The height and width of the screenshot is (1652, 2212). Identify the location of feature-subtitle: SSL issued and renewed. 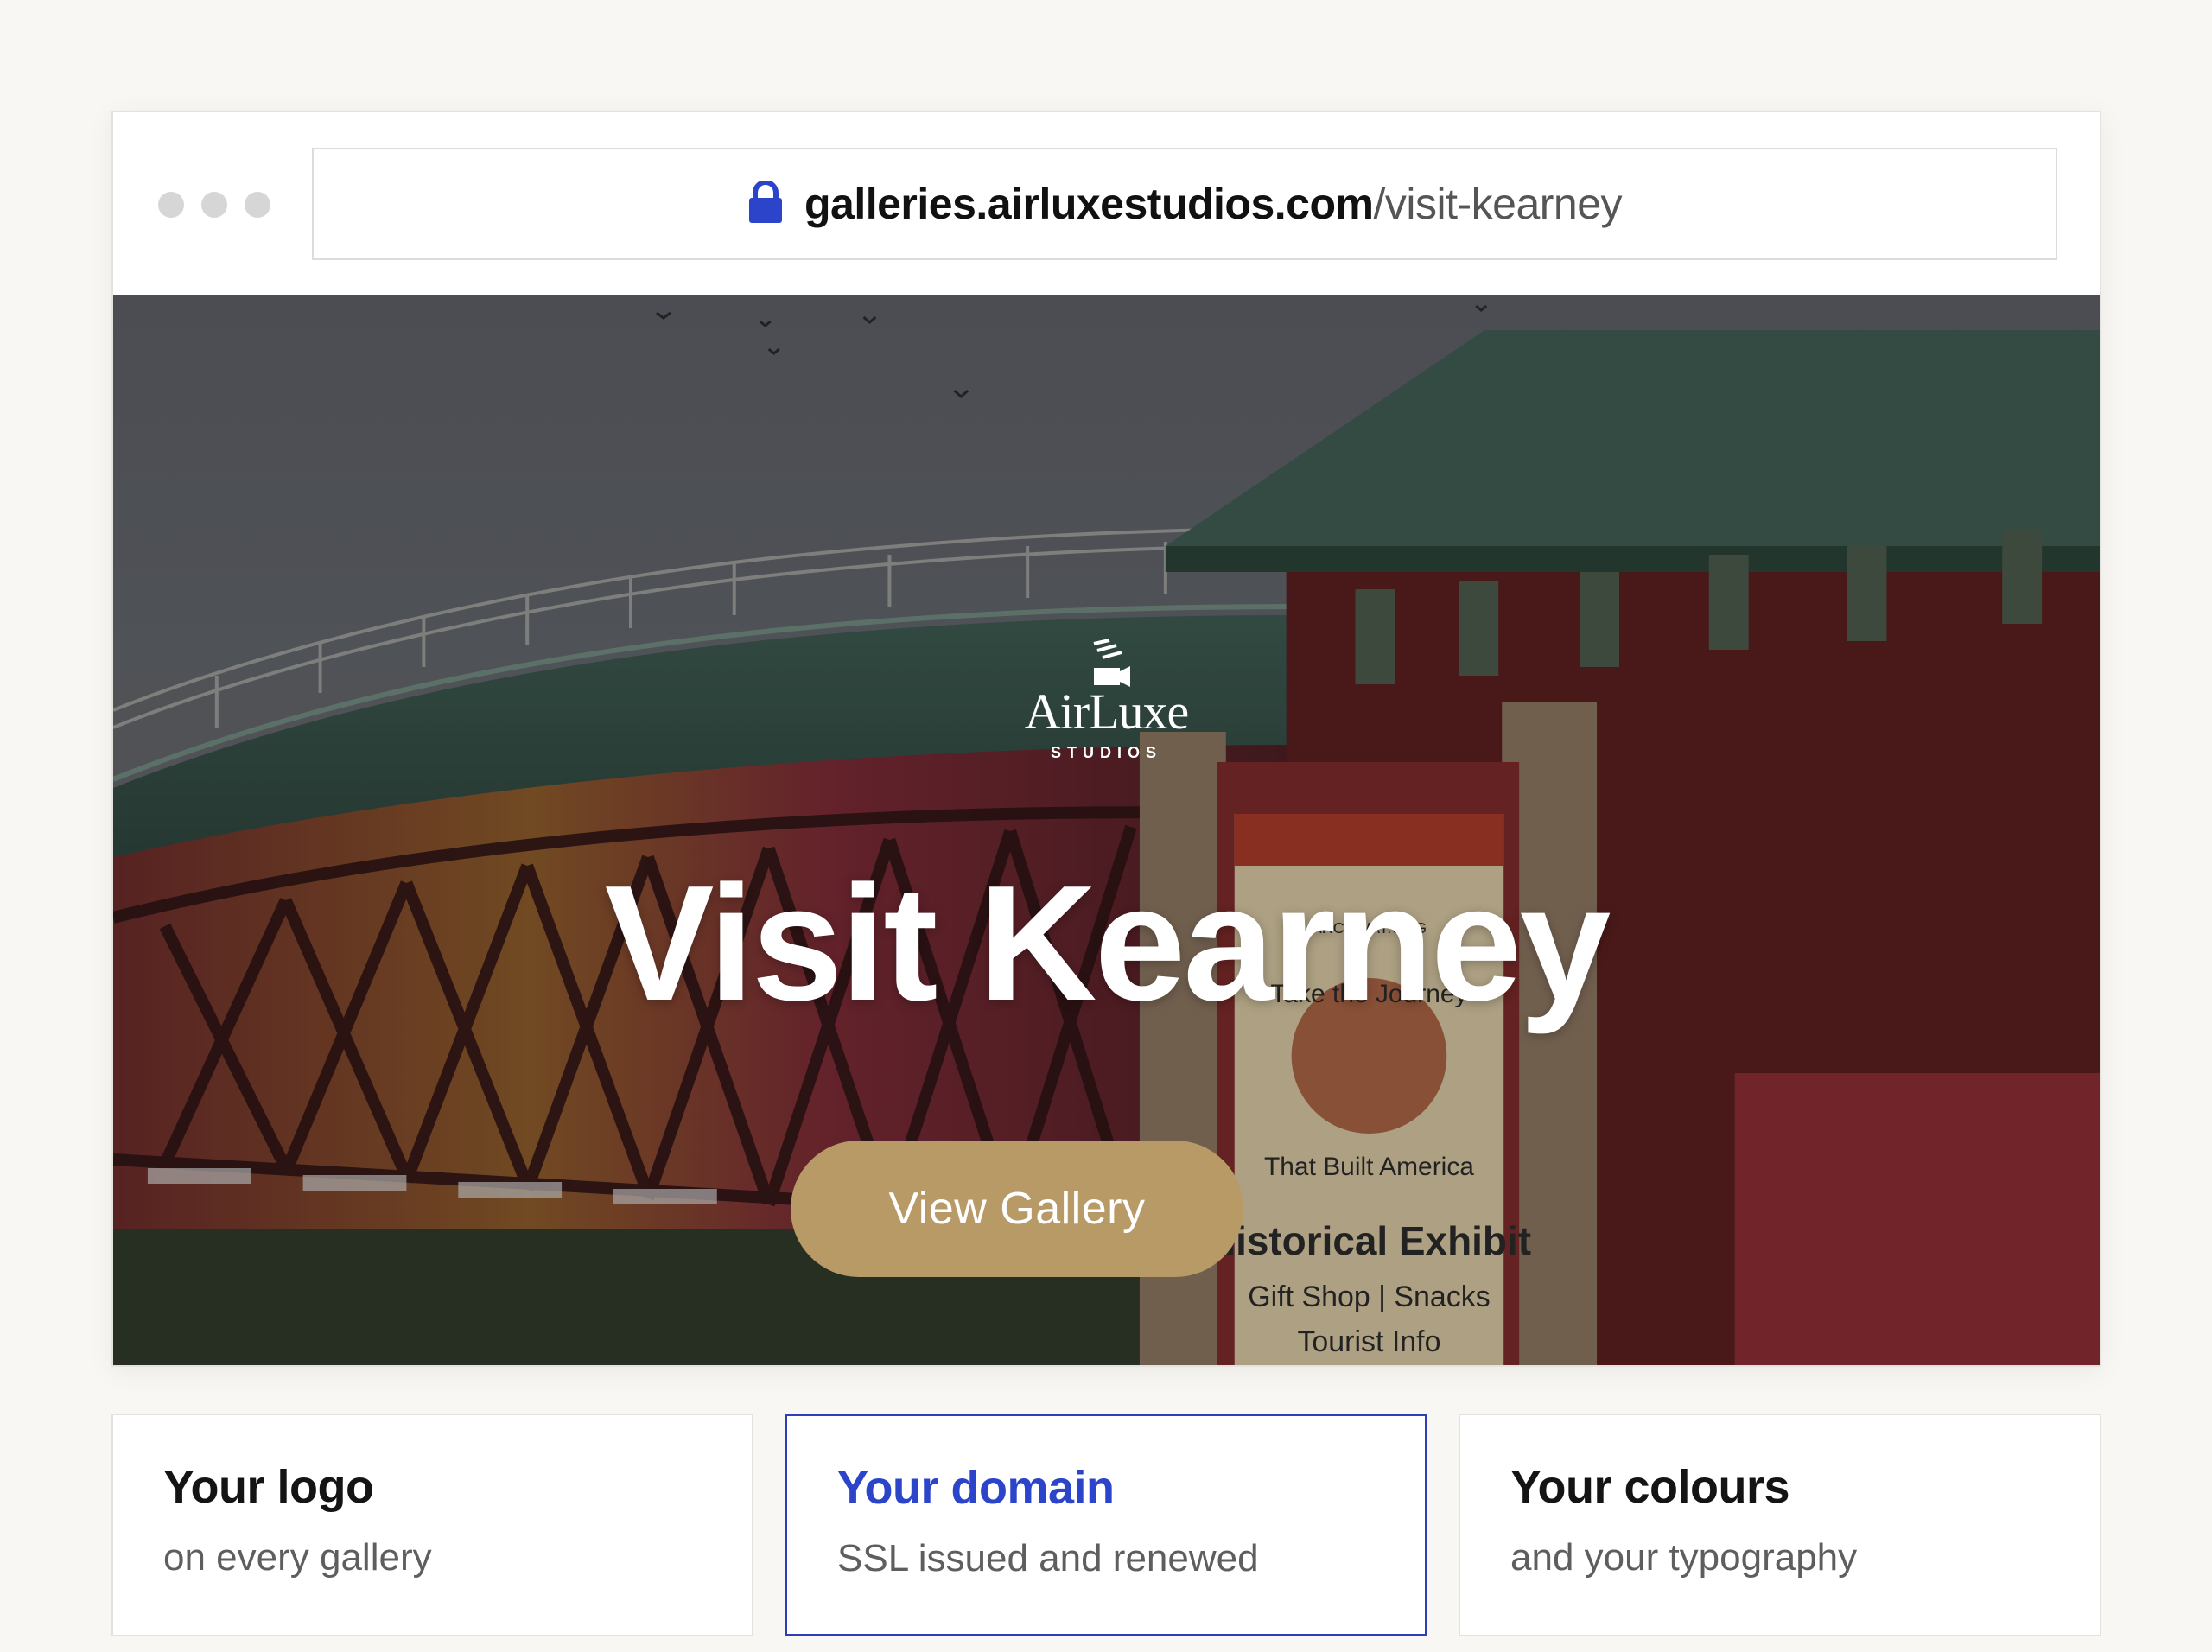
(1048, 1558).